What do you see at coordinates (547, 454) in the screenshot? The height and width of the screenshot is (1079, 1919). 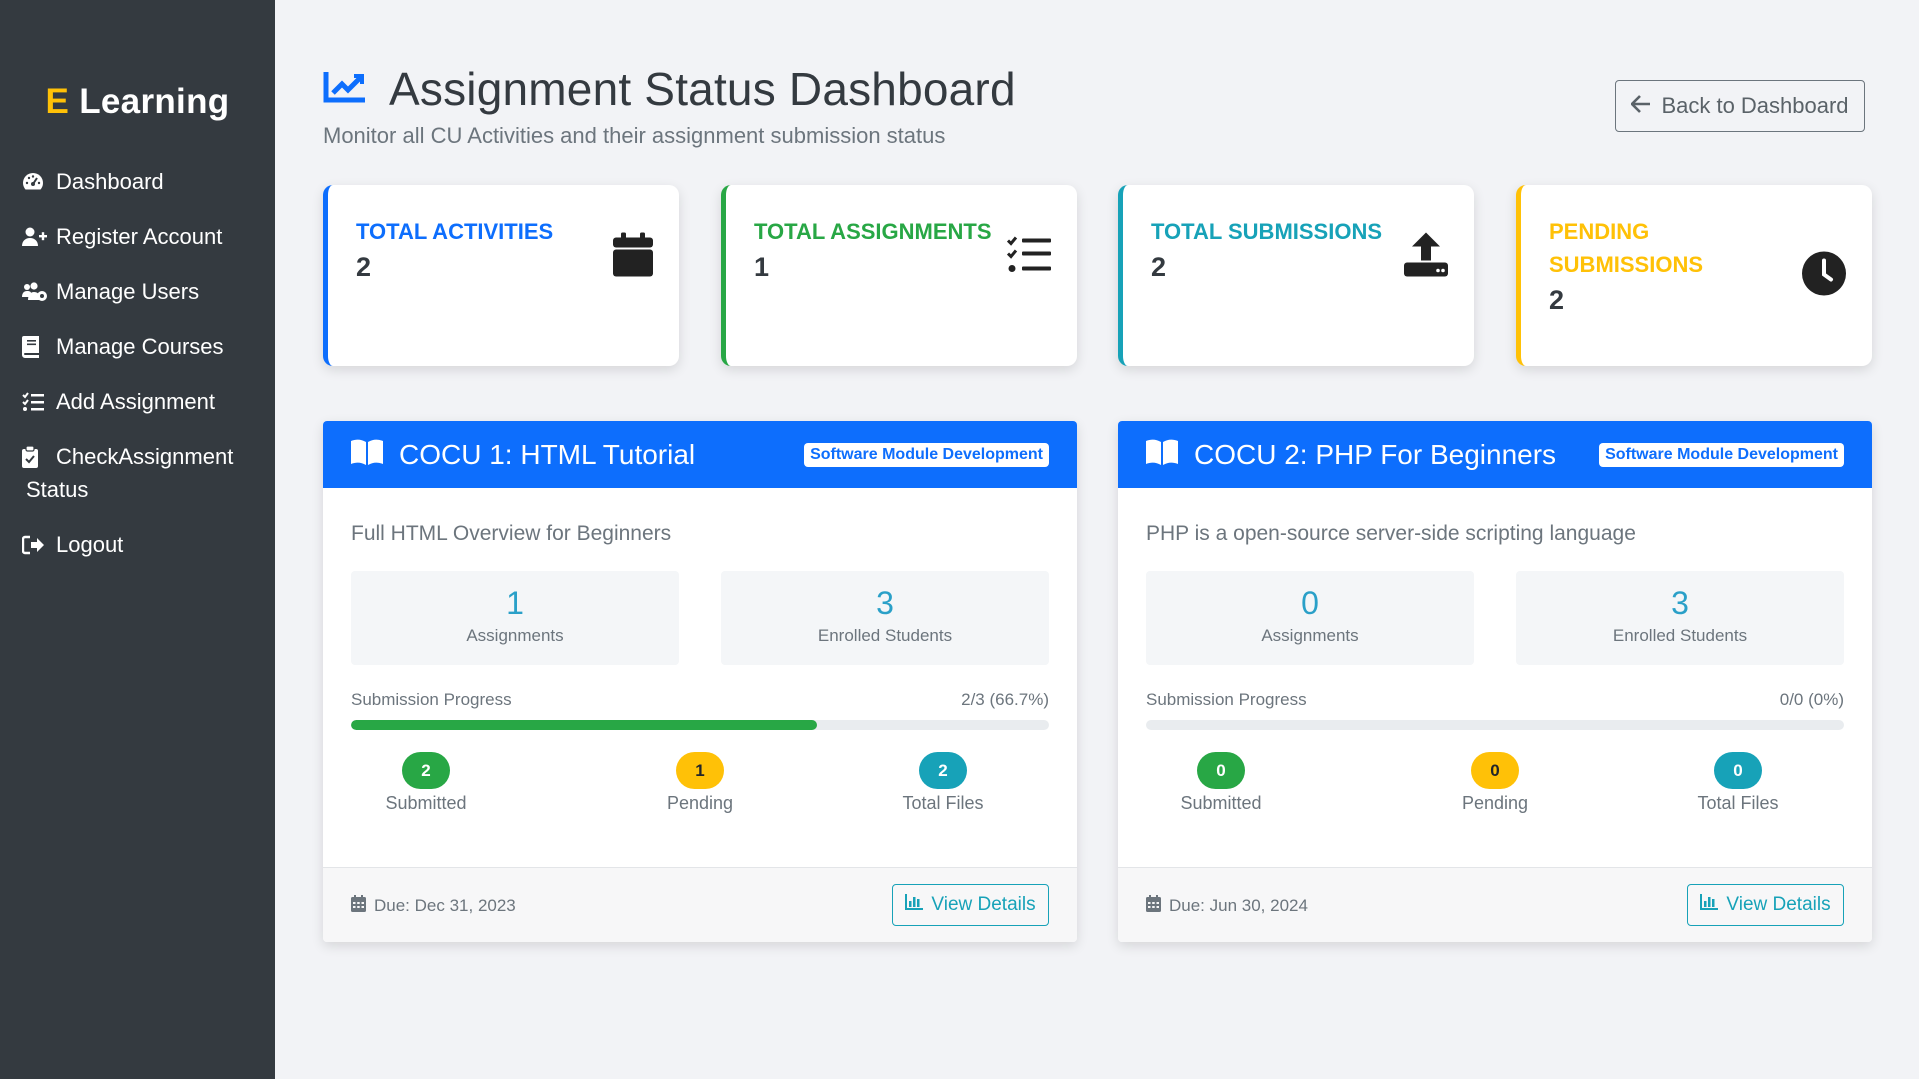 I see `course-title: COCU 1: HTML Tutorial` at bounding box center [547, 454].